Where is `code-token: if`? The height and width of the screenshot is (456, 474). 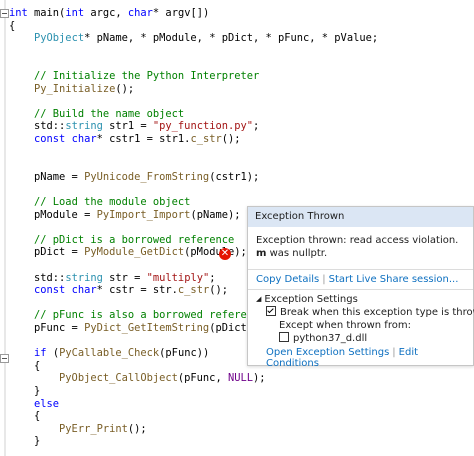
code-token: if is located at coordinates (43, 353).